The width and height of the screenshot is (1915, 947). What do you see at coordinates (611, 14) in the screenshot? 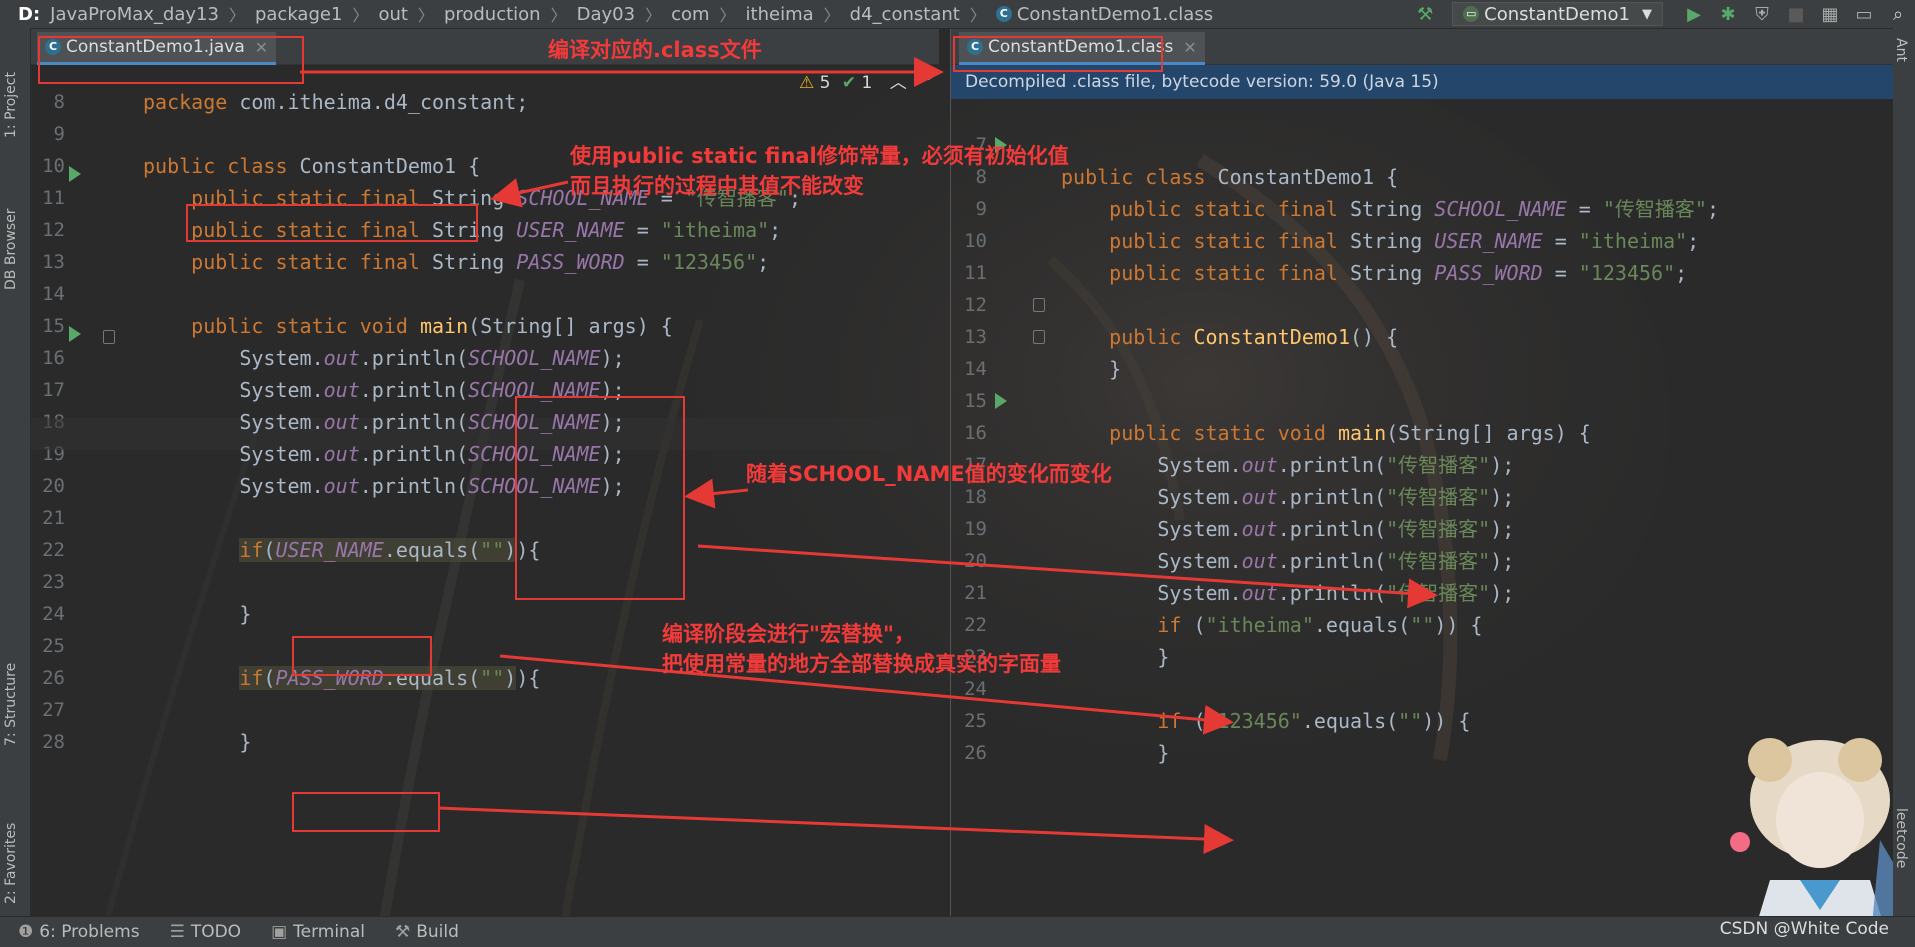
I see `breadcrumb-item: Day03` at bounding box center [611, 14].